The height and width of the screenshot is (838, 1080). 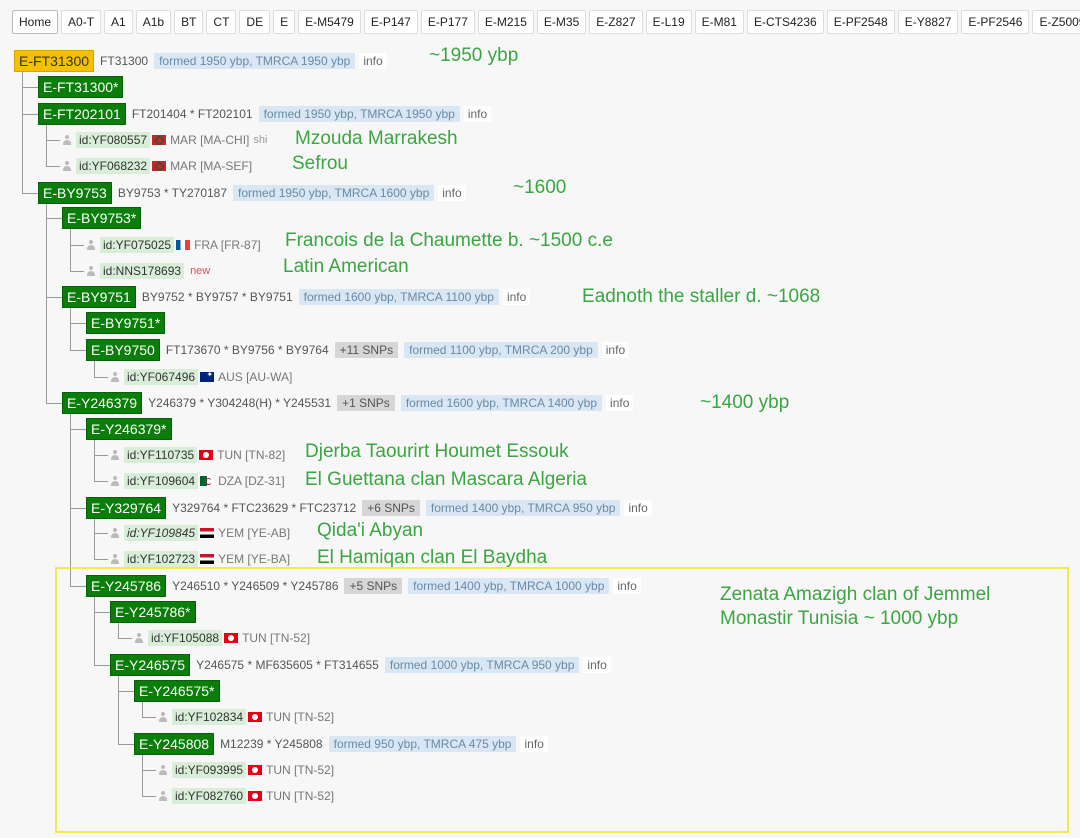 I want to click on clade-badge: E-BY9751, so click(x=99, y=297).